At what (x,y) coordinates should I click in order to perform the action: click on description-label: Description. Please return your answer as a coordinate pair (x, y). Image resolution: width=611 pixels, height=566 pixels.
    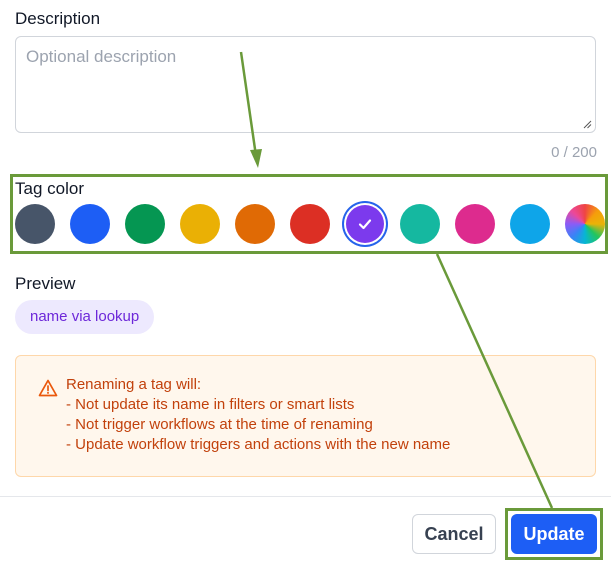
    Looking at the image, I should click on (58, 18).